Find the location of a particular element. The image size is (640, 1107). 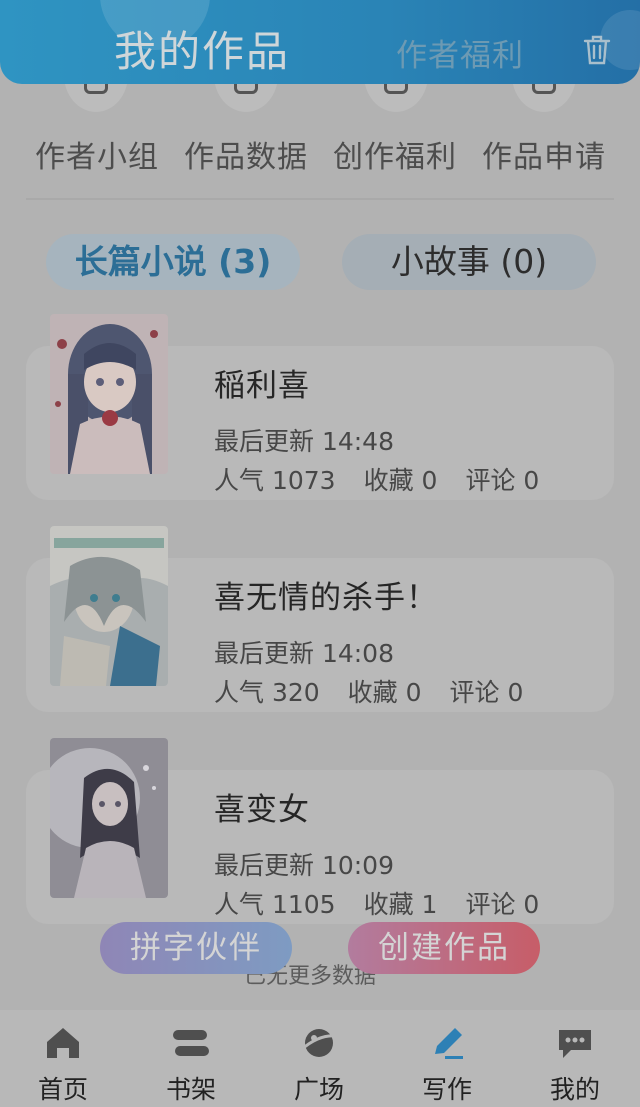

create-work-button: 创建作品 is located at coordinates (444, 948).